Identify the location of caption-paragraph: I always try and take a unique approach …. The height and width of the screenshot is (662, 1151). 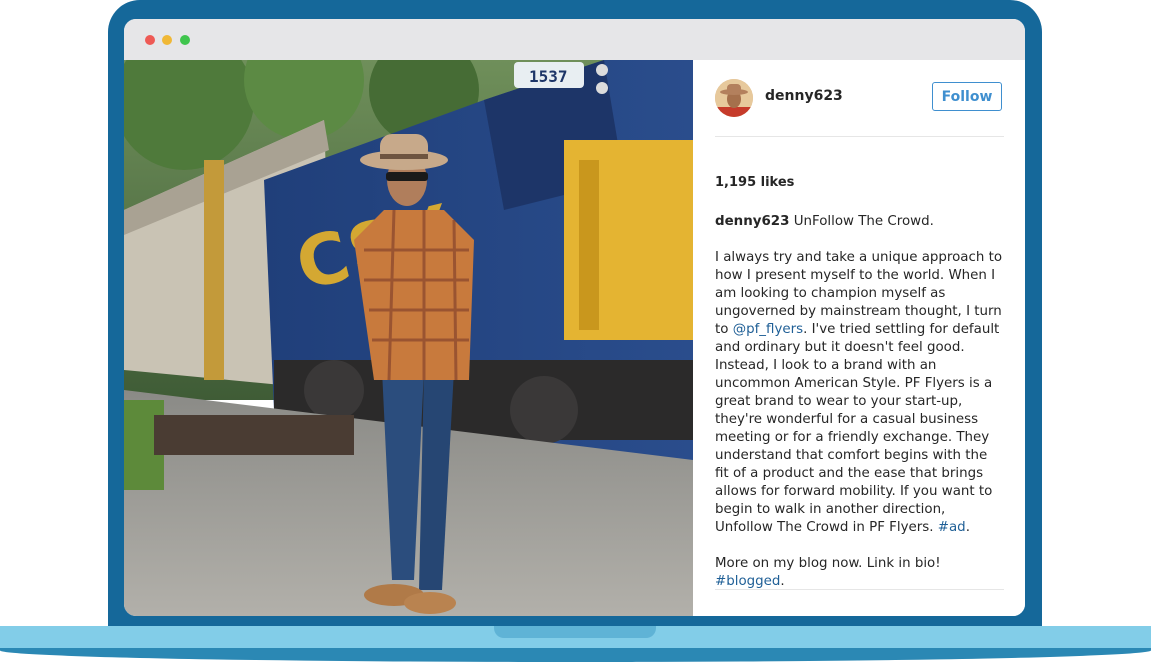
(860, 393).